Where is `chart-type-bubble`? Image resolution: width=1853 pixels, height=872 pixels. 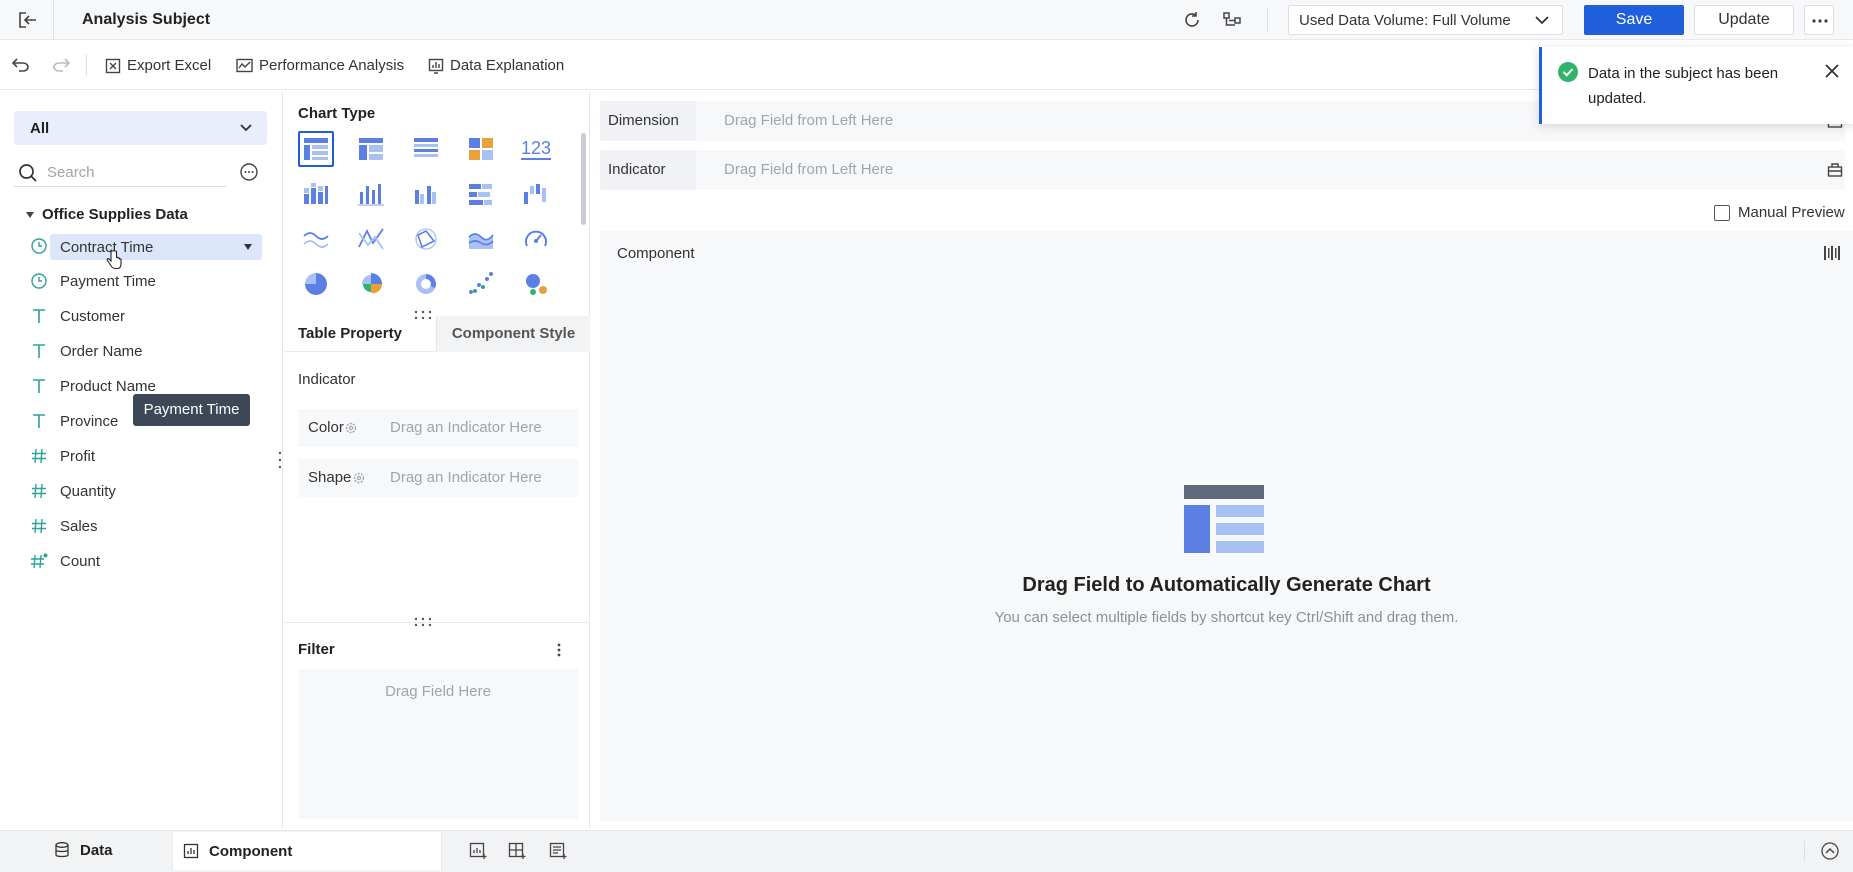 chart-type-bubble is located at coordinates (536, 284).